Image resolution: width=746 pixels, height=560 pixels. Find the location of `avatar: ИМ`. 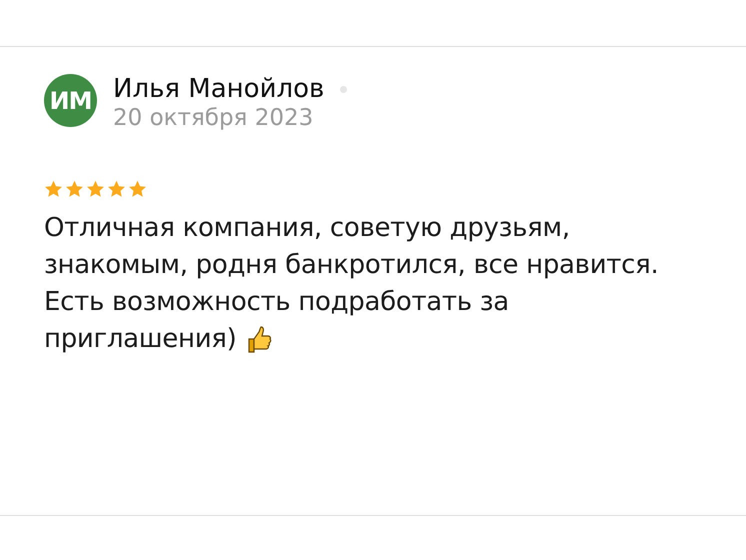

avatar: ИМ is located at coordinates (70, 100).